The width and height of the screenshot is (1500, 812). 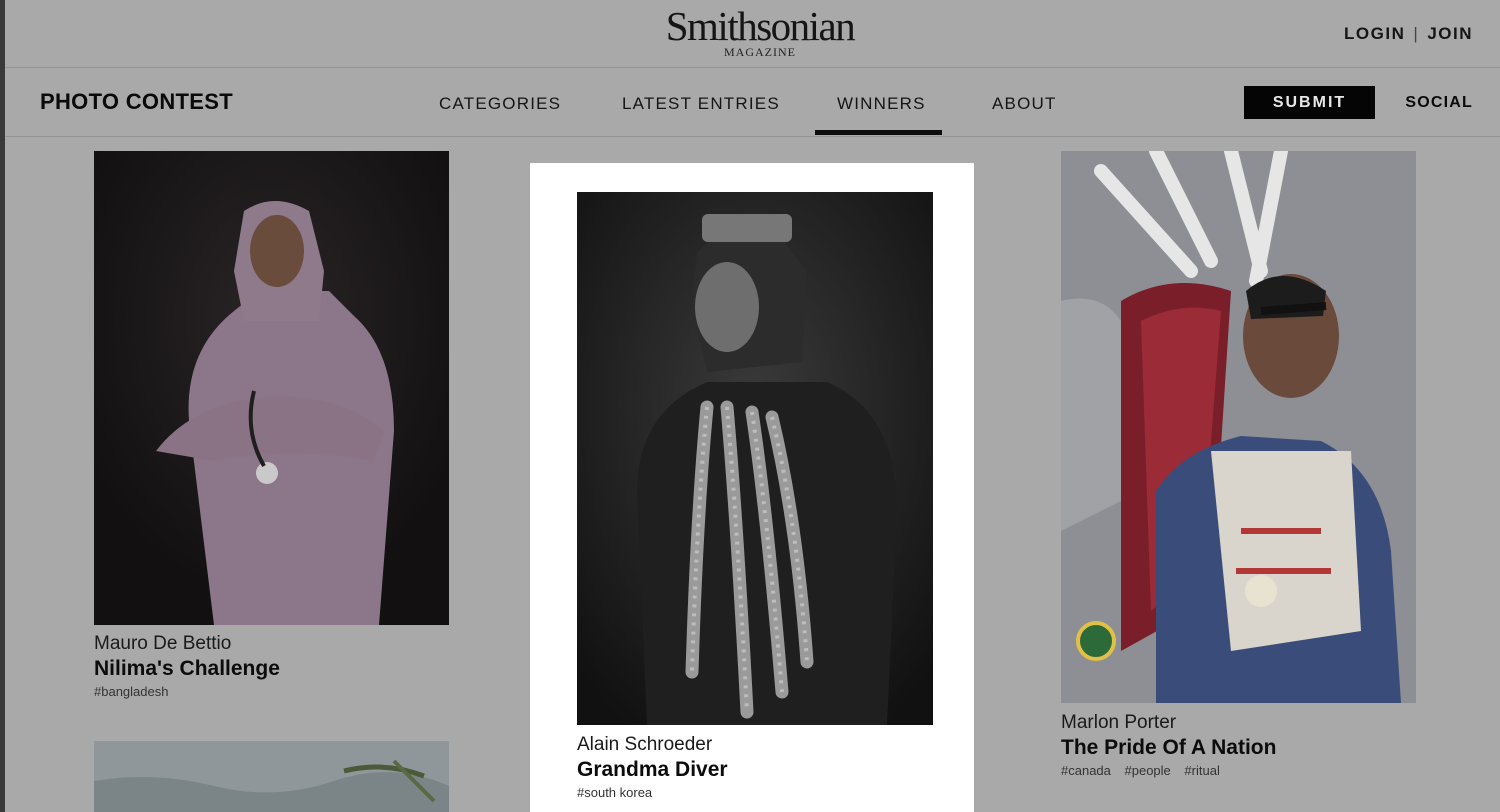 What do you see at coordinates (1439, 103) in the screenshot?
I see `social-link: SOCIAL` at bounding box center [1439, 103].